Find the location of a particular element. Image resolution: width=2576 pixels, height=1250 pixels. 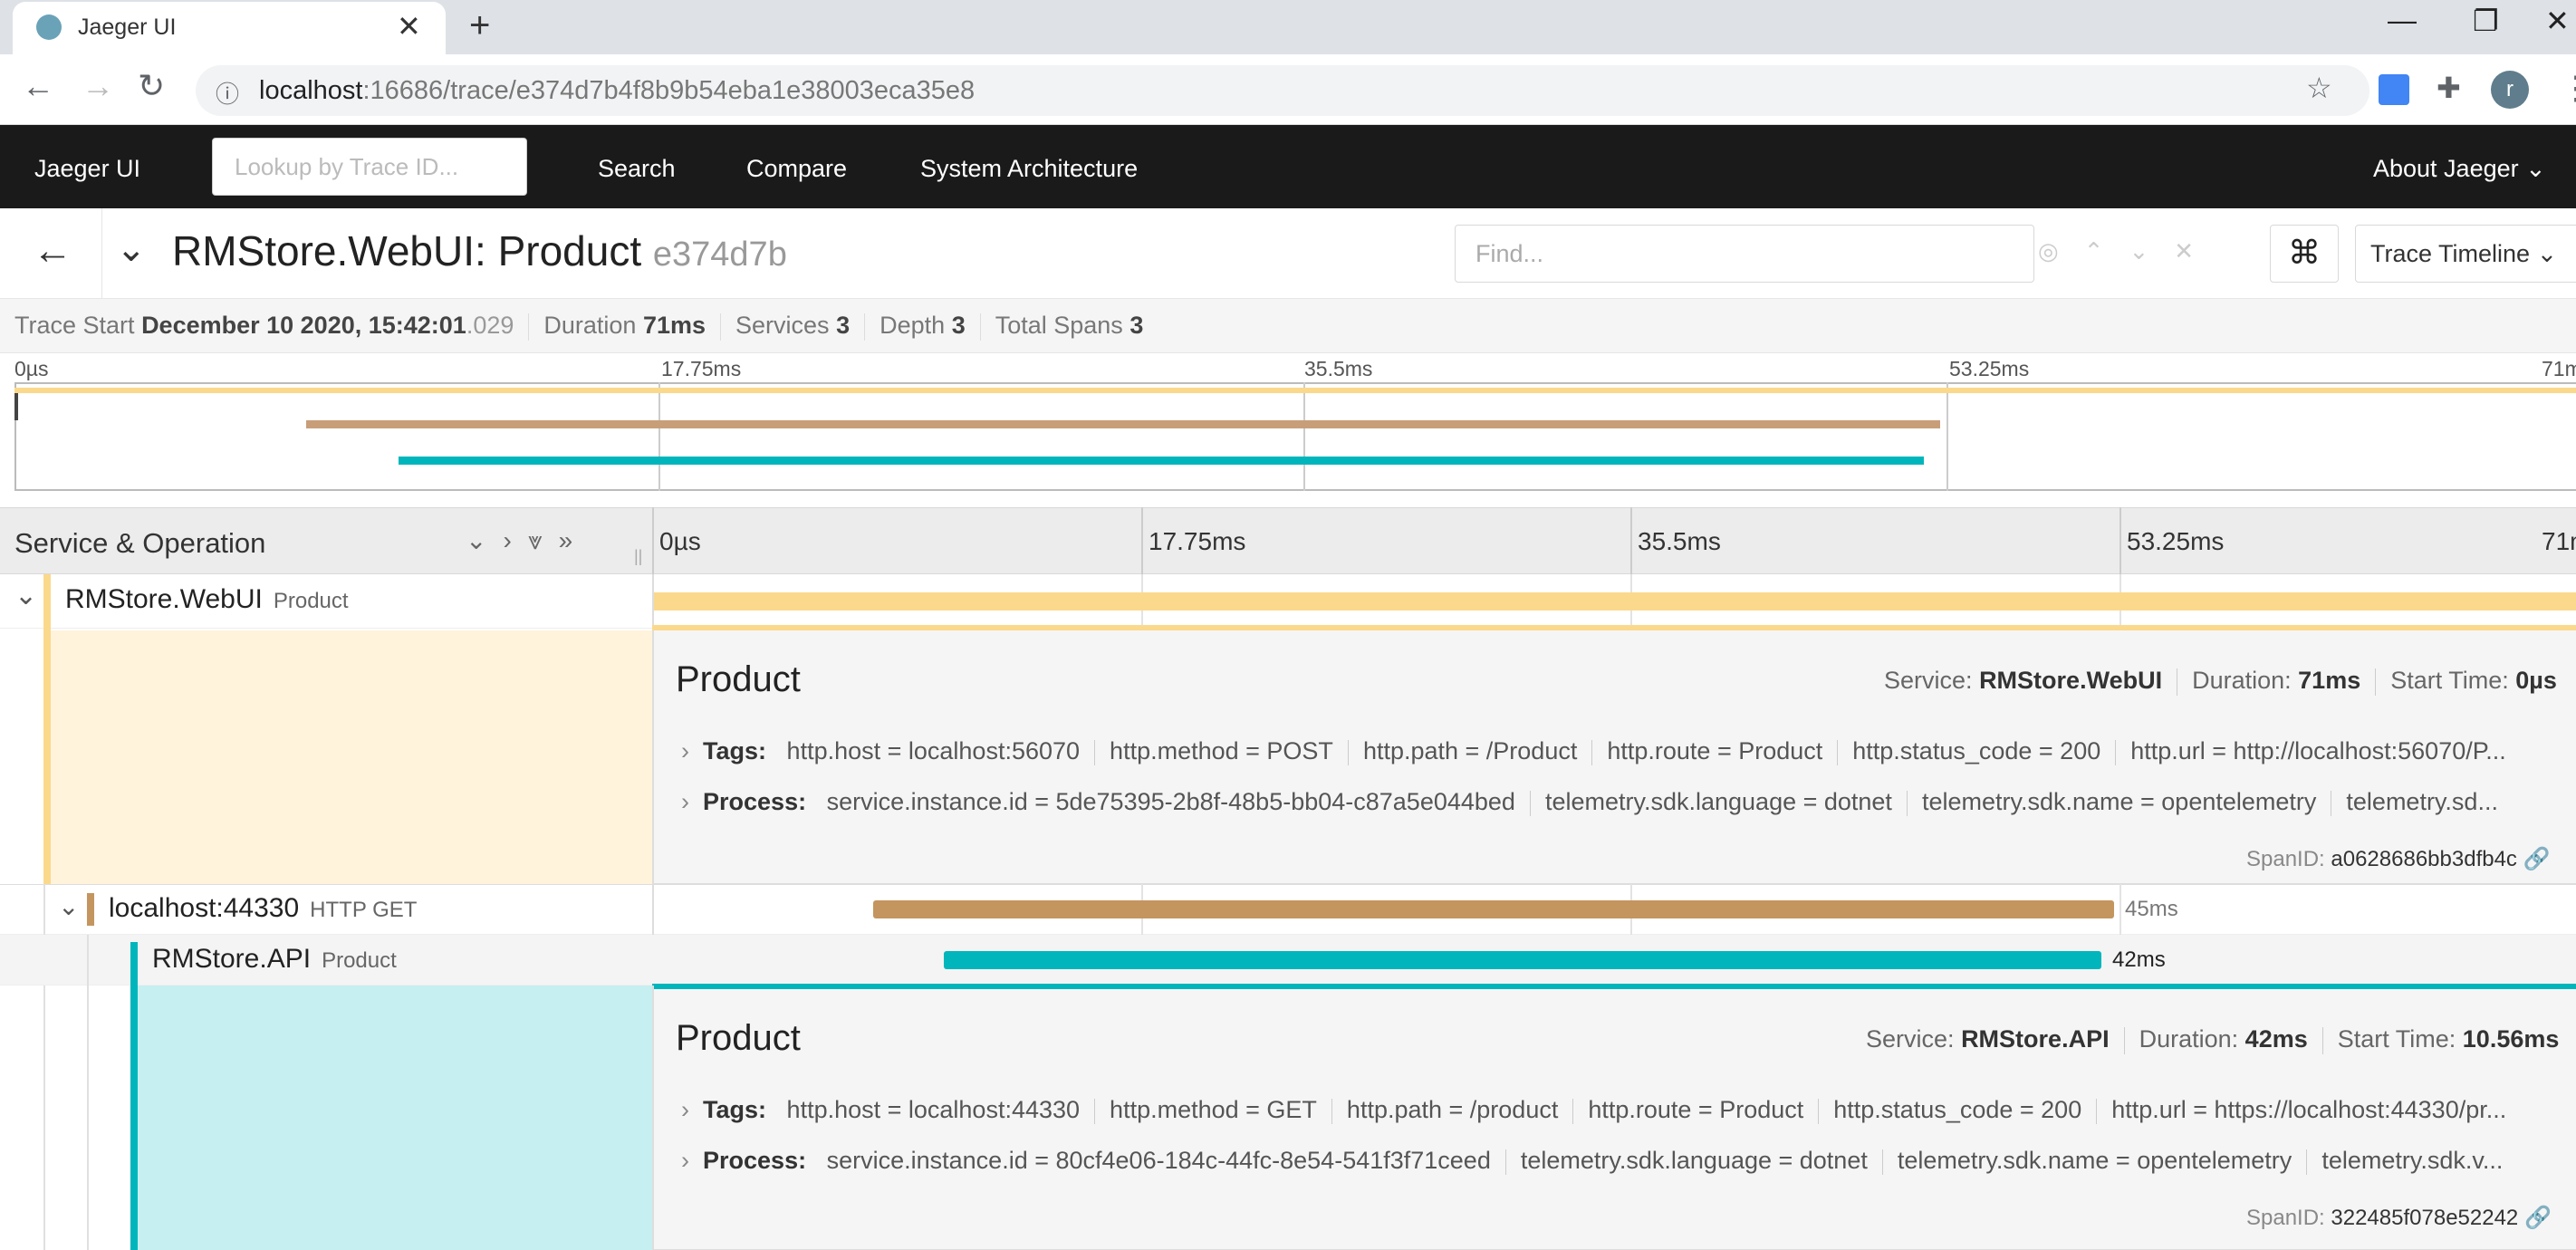

minimap-tick: 35.5ms is located at coordinates (1338, 368).